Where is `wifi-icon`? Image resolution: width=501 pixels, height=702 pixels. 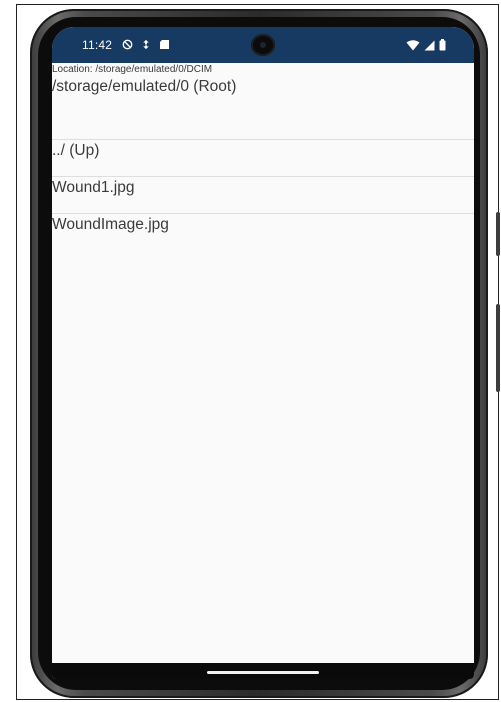 wifi-icon is located at coordinates (413, 47).